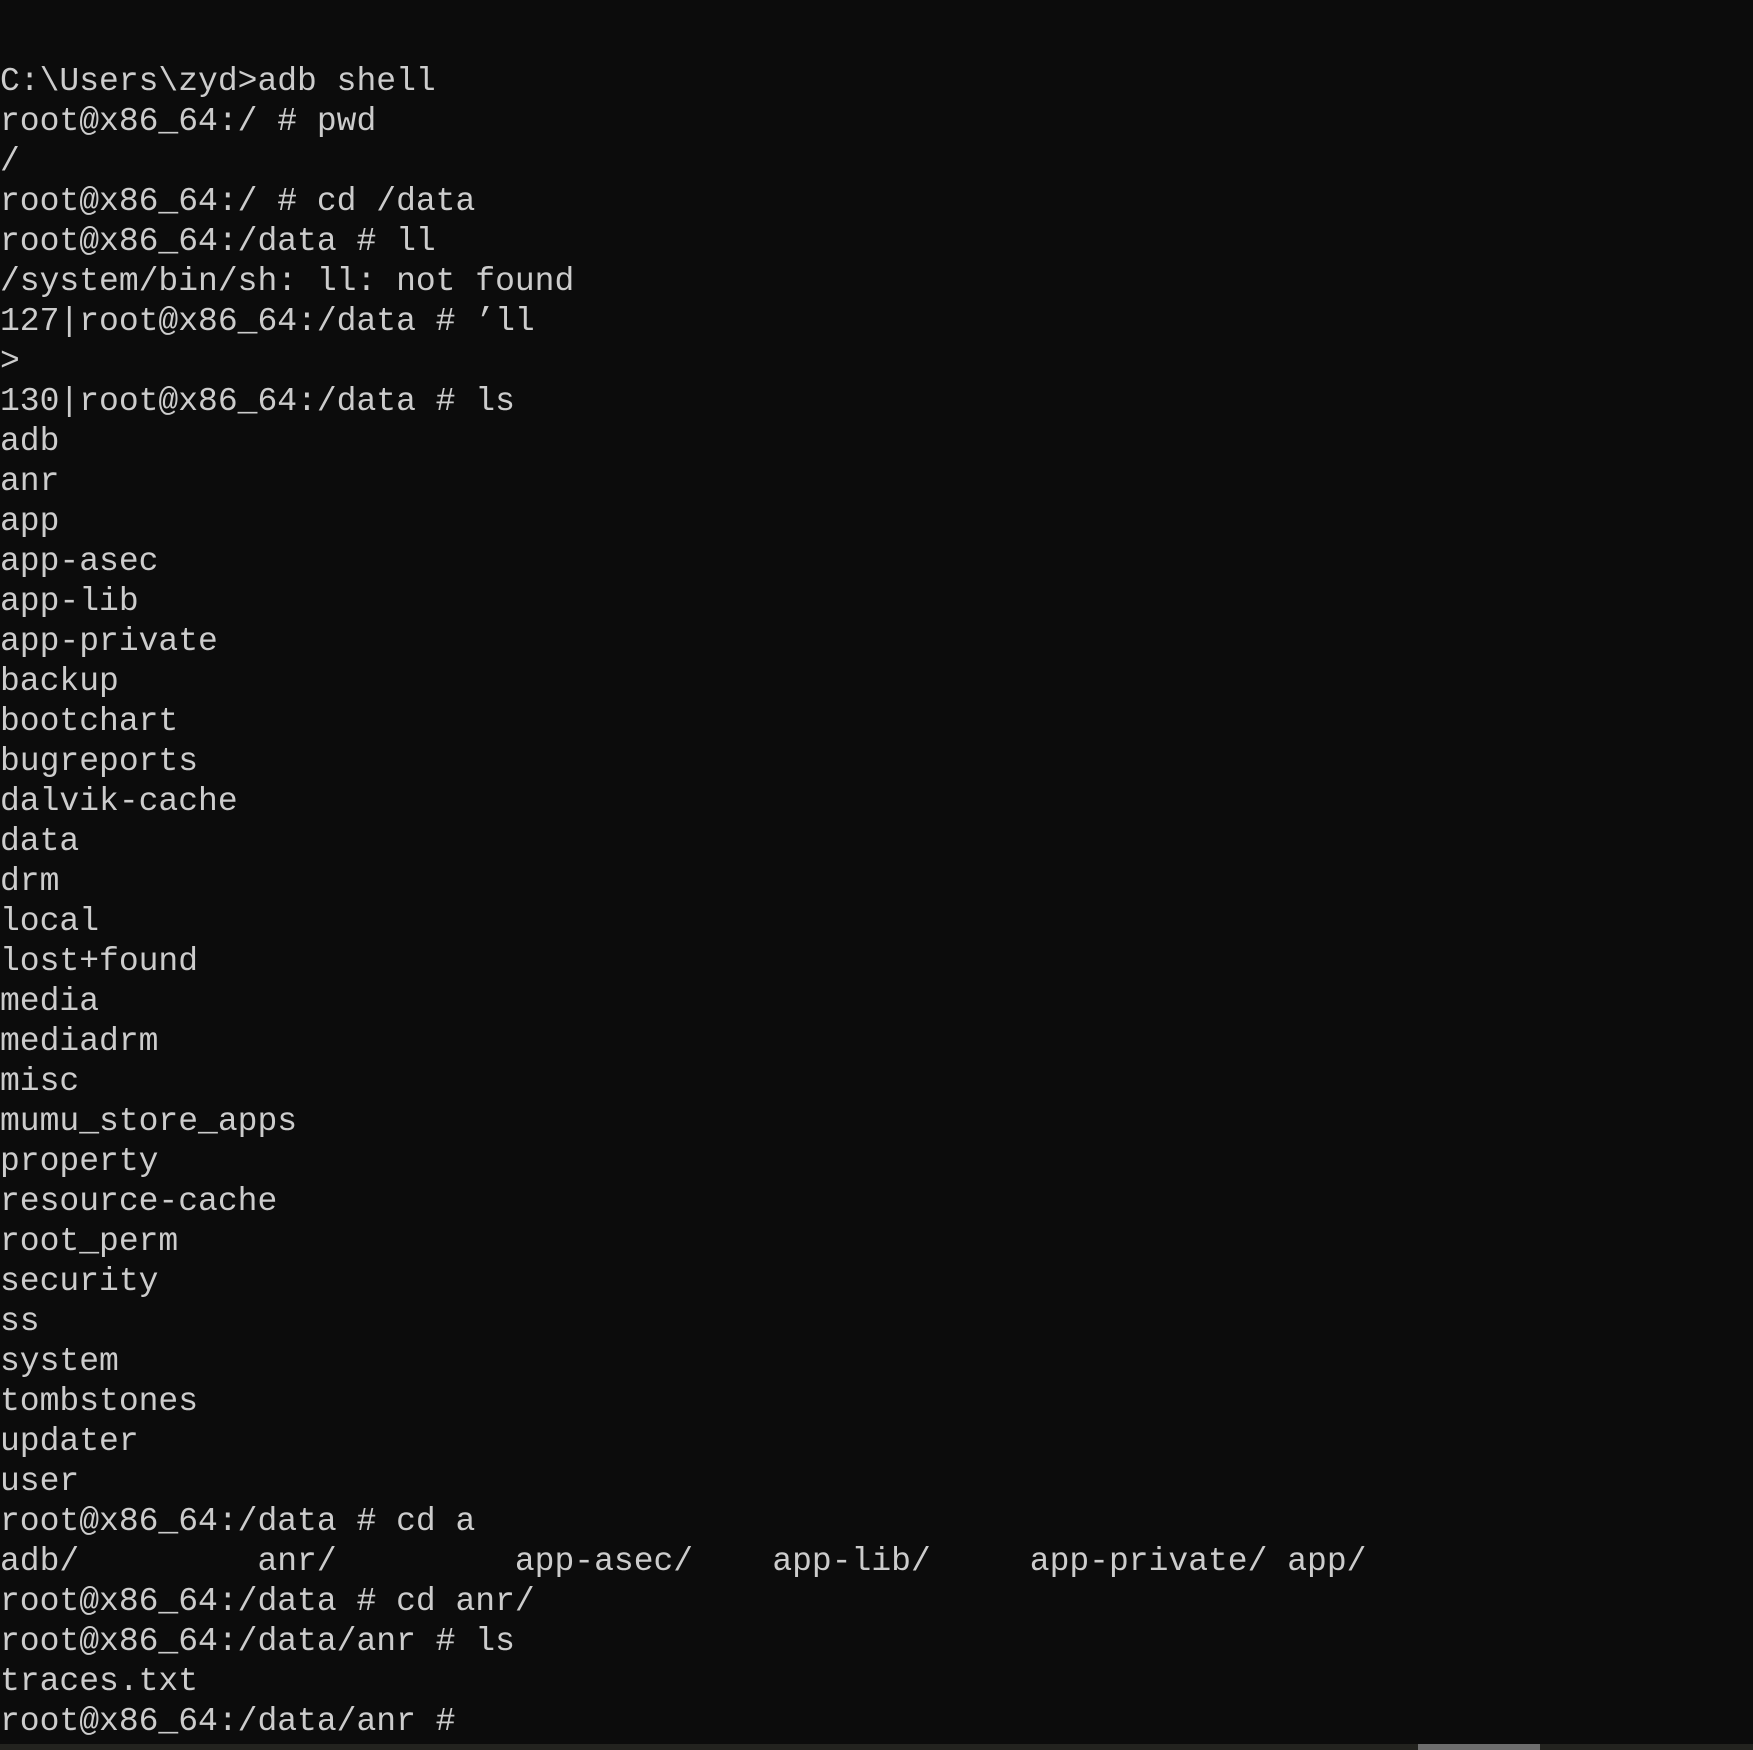  What do you see at coordinates (238, 1521) in the screenshot?
I see `terminal-line: root@x86_64:/data # cd a` at bounding box center [238, 1521].